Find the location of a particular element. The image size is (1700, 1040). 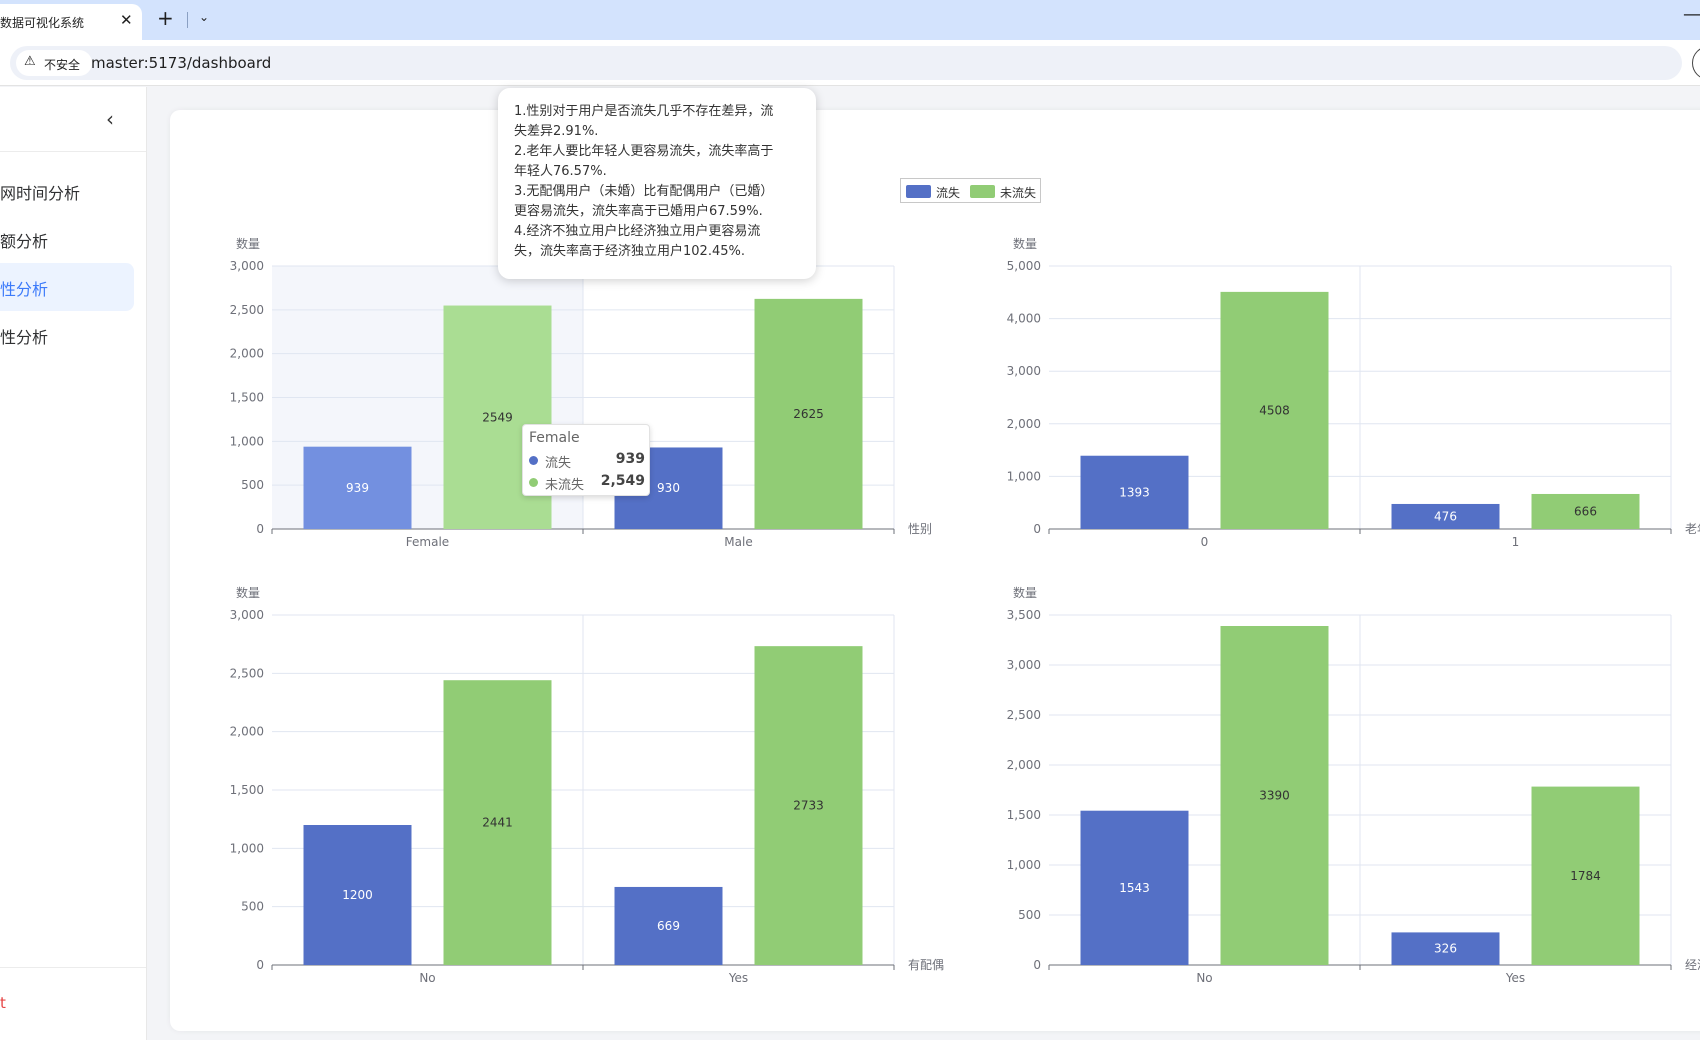

tooltip-title: Female is located at coordinates (554, 438).